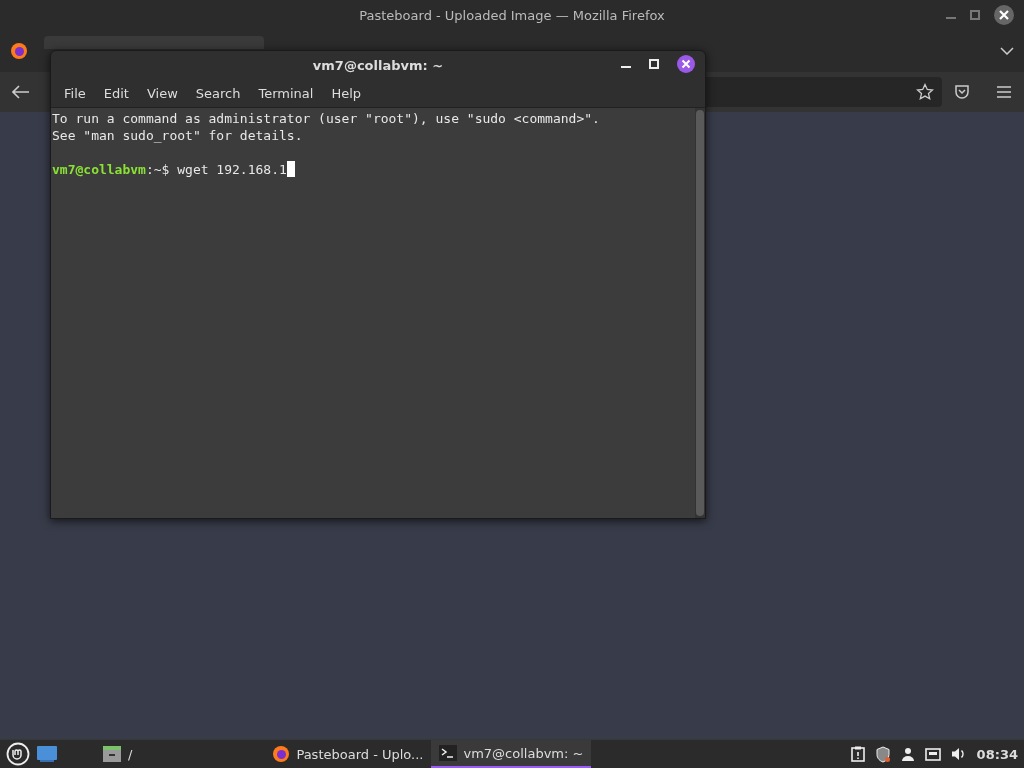 This screenshot has height=768, width=1024. Describe the element at coordinates (1004, 92) in the screenshot. I see `menu-icon` at that location.